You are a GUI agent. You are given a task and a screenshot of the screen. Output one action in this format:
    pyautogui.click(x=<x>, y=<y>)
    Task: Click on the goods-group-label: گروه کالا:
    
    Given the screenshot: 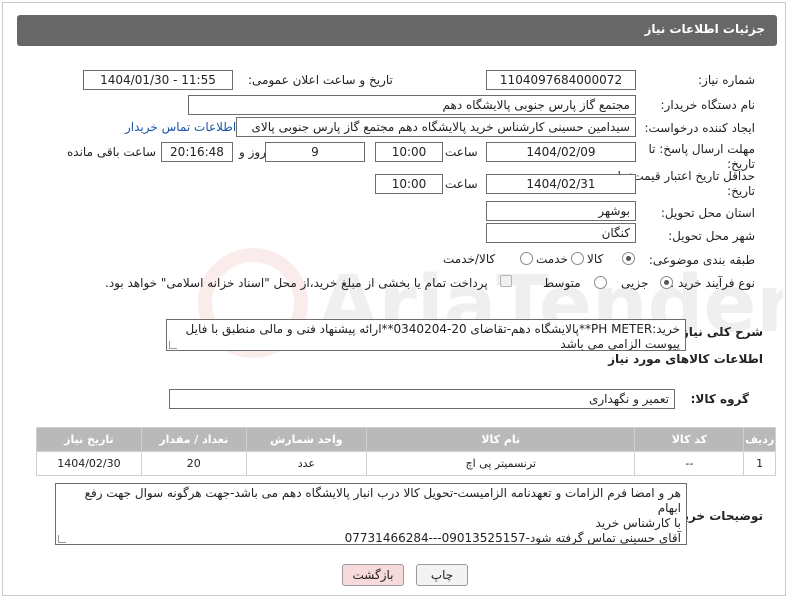 What is the action you would take?
    pyautogui.click(x=719, y=399)
    